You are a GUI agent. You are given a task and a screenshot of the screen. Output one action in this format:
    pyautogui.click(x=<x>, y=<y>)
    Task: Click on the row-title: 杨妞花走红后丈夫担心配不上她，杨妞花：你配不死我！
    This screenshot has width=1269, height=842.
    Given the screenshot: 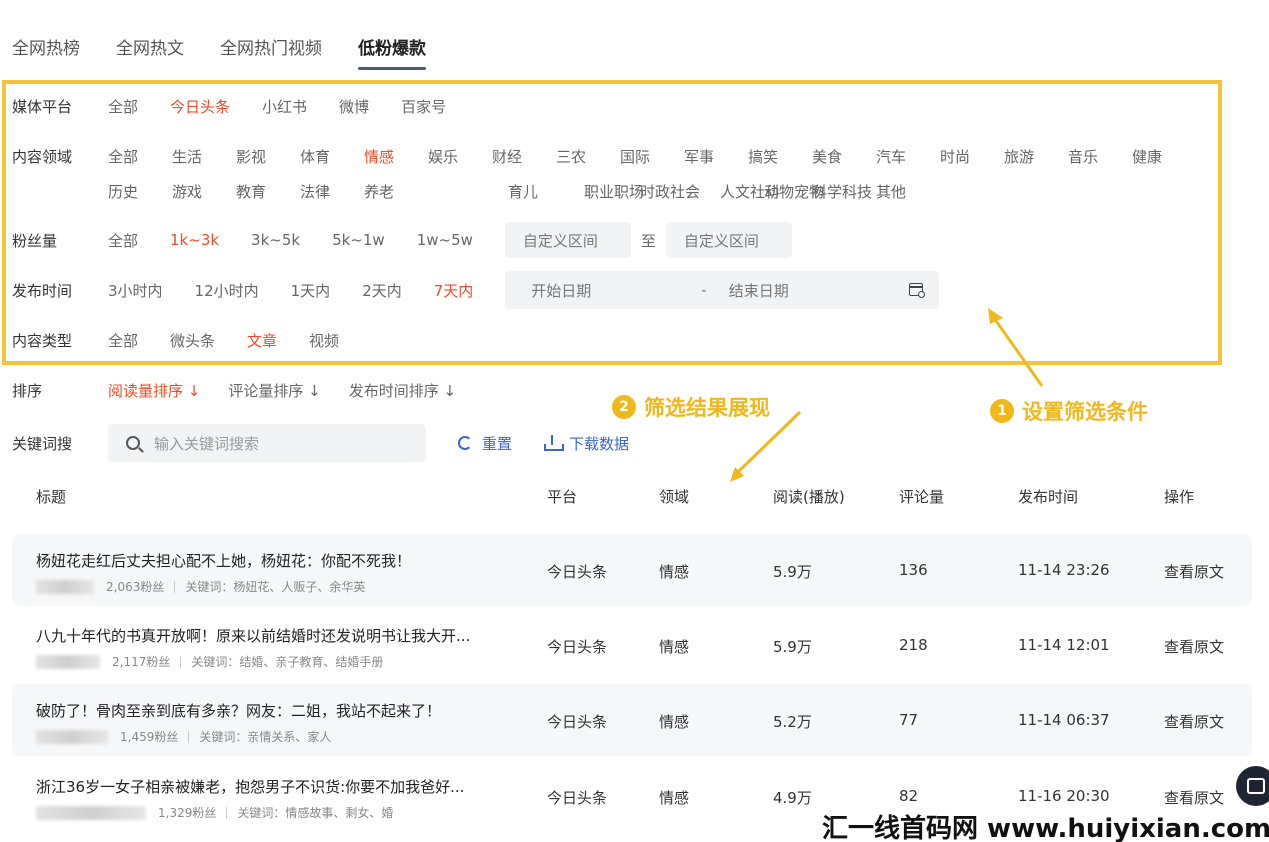 What is the action you would take?
    pyautogui.click(x=223, y=560)
    